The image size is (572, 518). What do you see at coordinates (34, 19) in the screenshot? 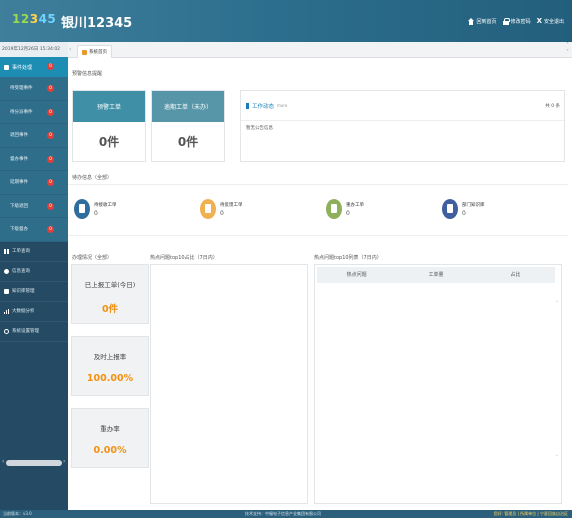
I see `app-logo: 12345` at bounding box center [34, 19].